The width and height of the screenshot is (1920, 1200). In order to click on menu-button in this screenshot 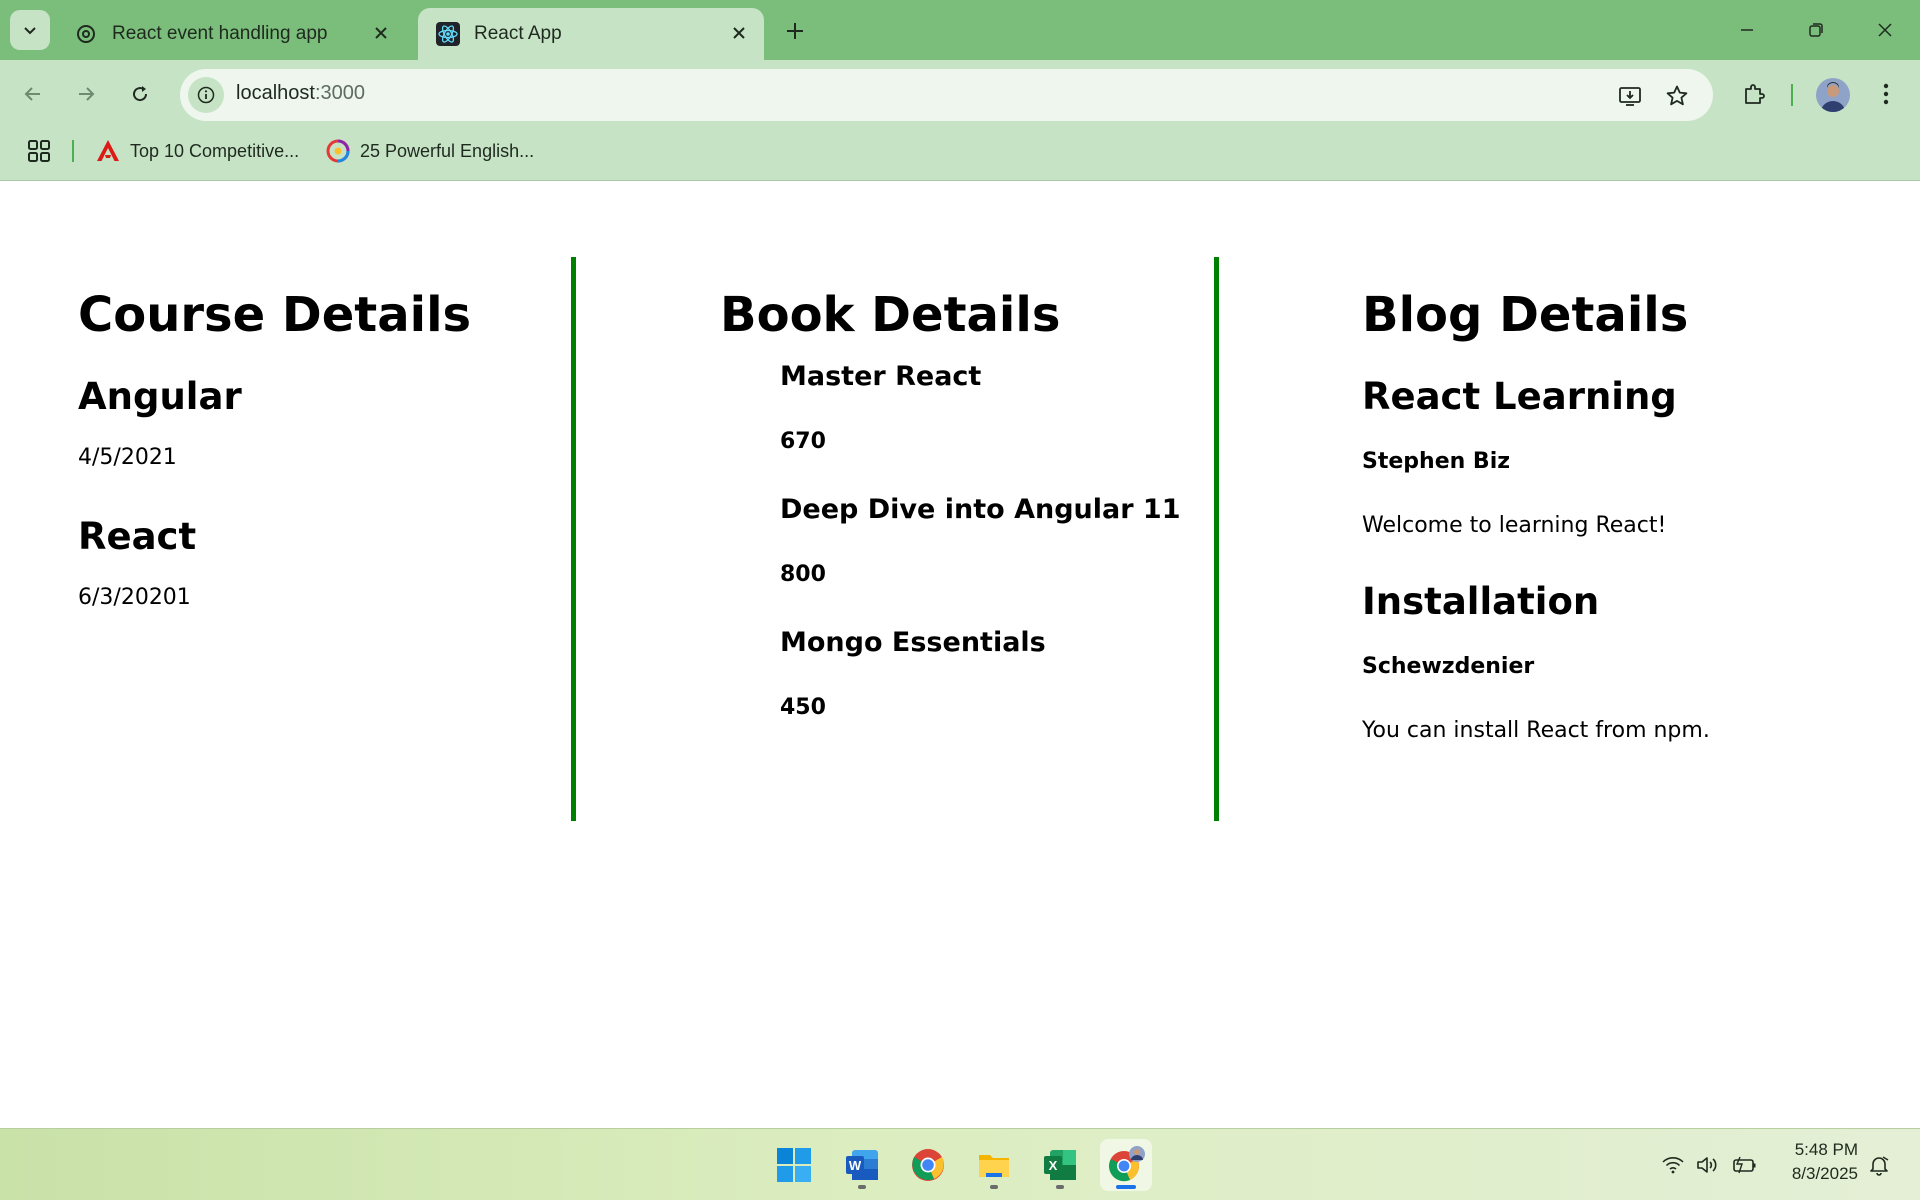, I will do `click(1886, 94)`.